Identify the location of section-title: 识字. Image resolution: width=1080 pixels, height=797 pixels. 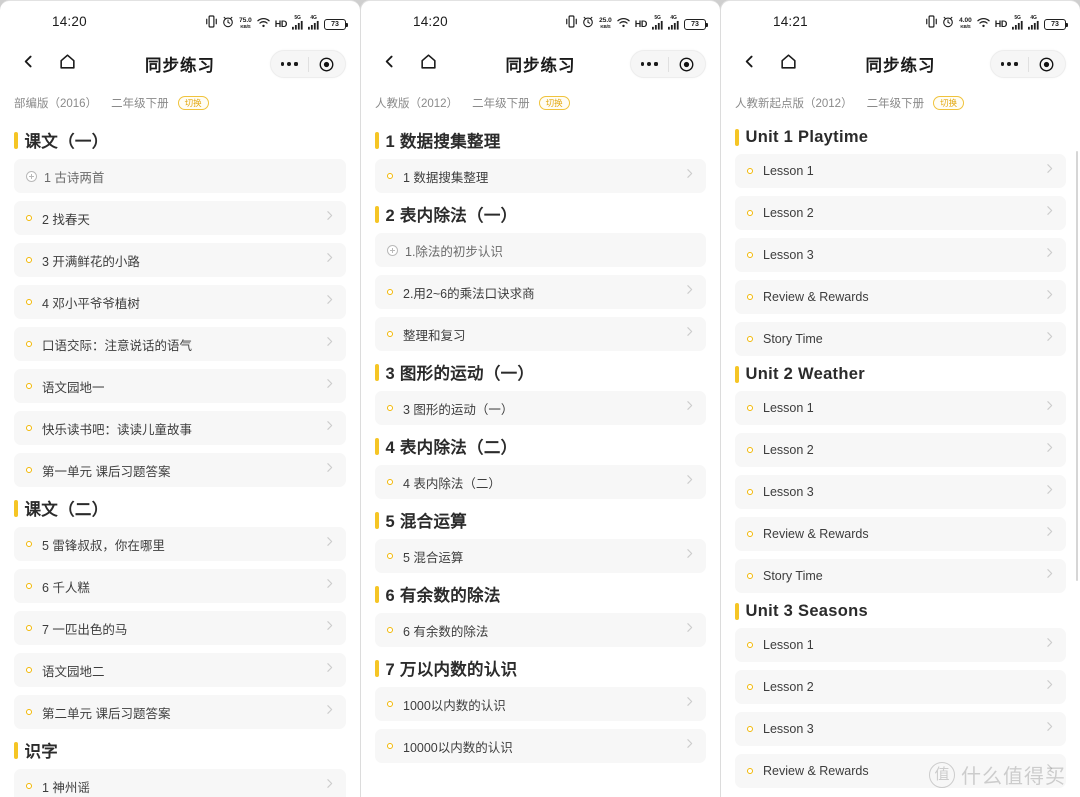
(41, 752).